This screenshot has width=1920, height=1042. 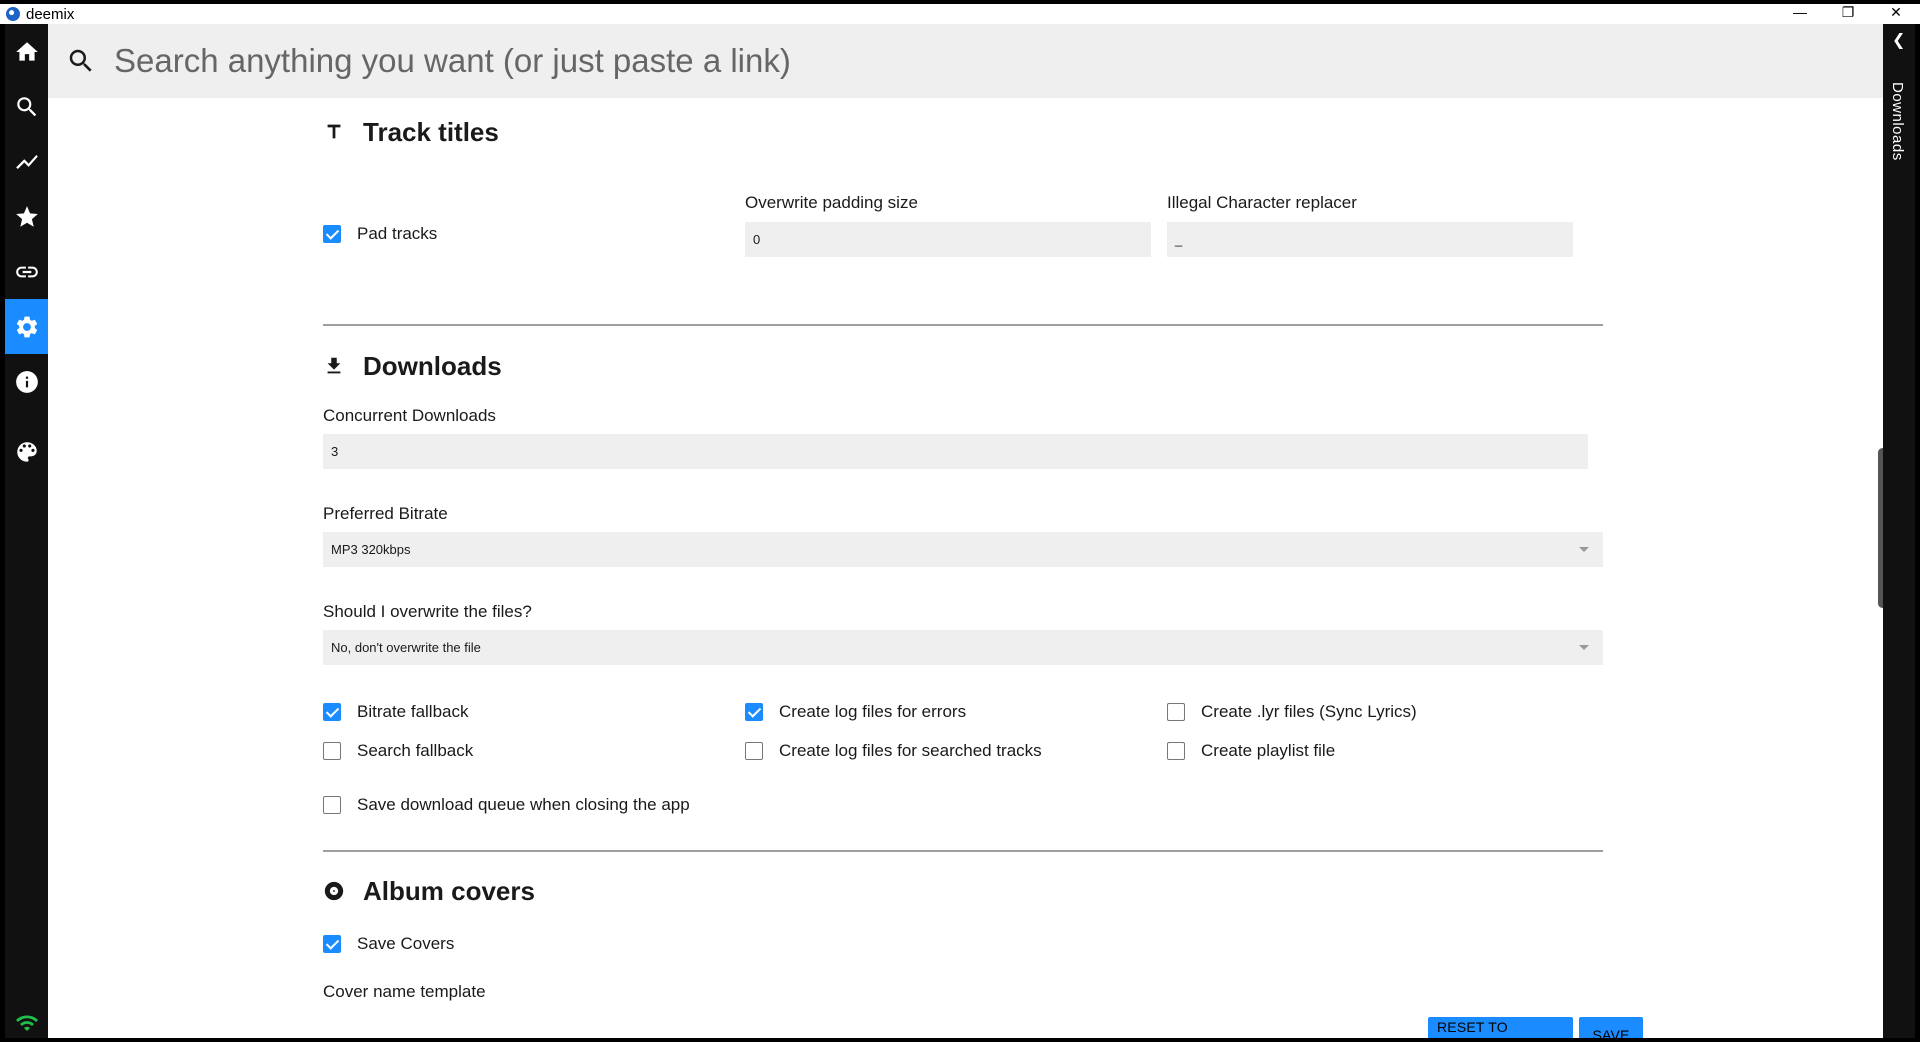 I want to click on downloads-heading-main: Downloads, so click(x=412, y=366).